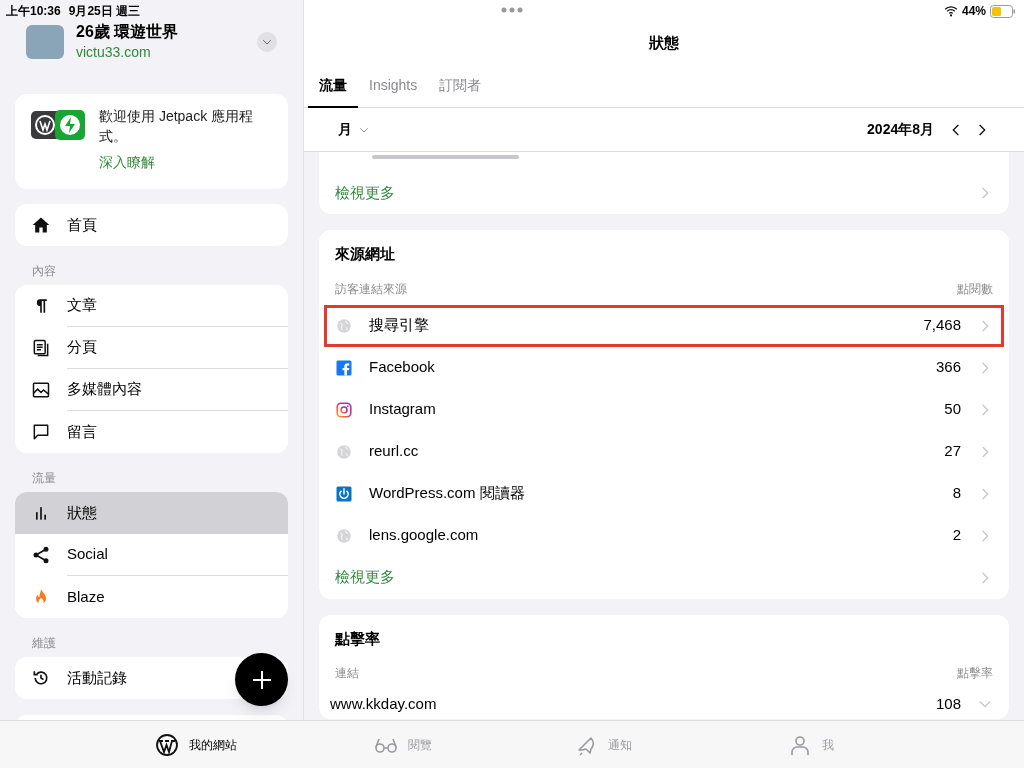 Image resolution: width=1024 pixels, height=768 pixels. Describe the element at coordinates (41, 678) in the screenshot. I see `history-icon` at that location.